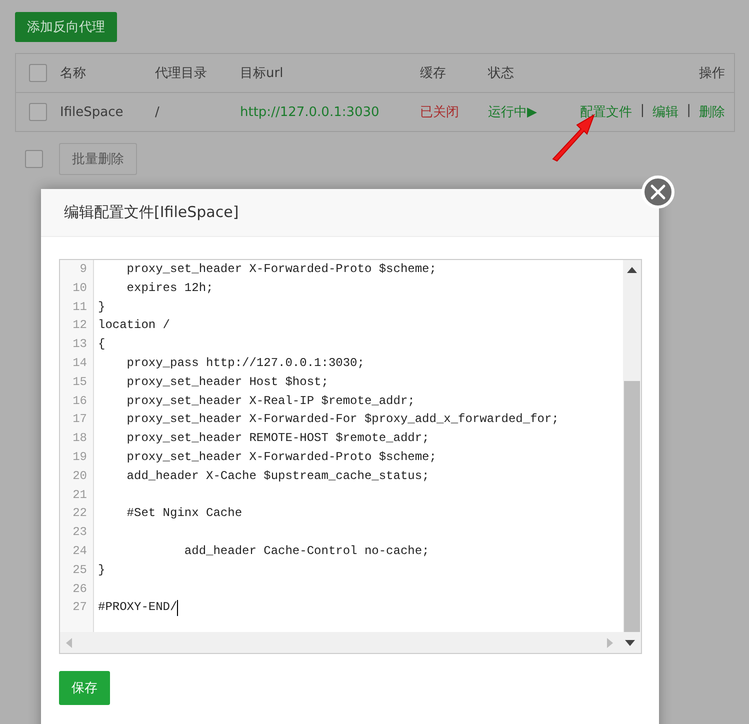 This screenshot has height=724, width=749. What do you see at coordinates (92, 112) in the screenshot?
I see `table-cell-text: IfileSpace` at bounding box center [92, 112].